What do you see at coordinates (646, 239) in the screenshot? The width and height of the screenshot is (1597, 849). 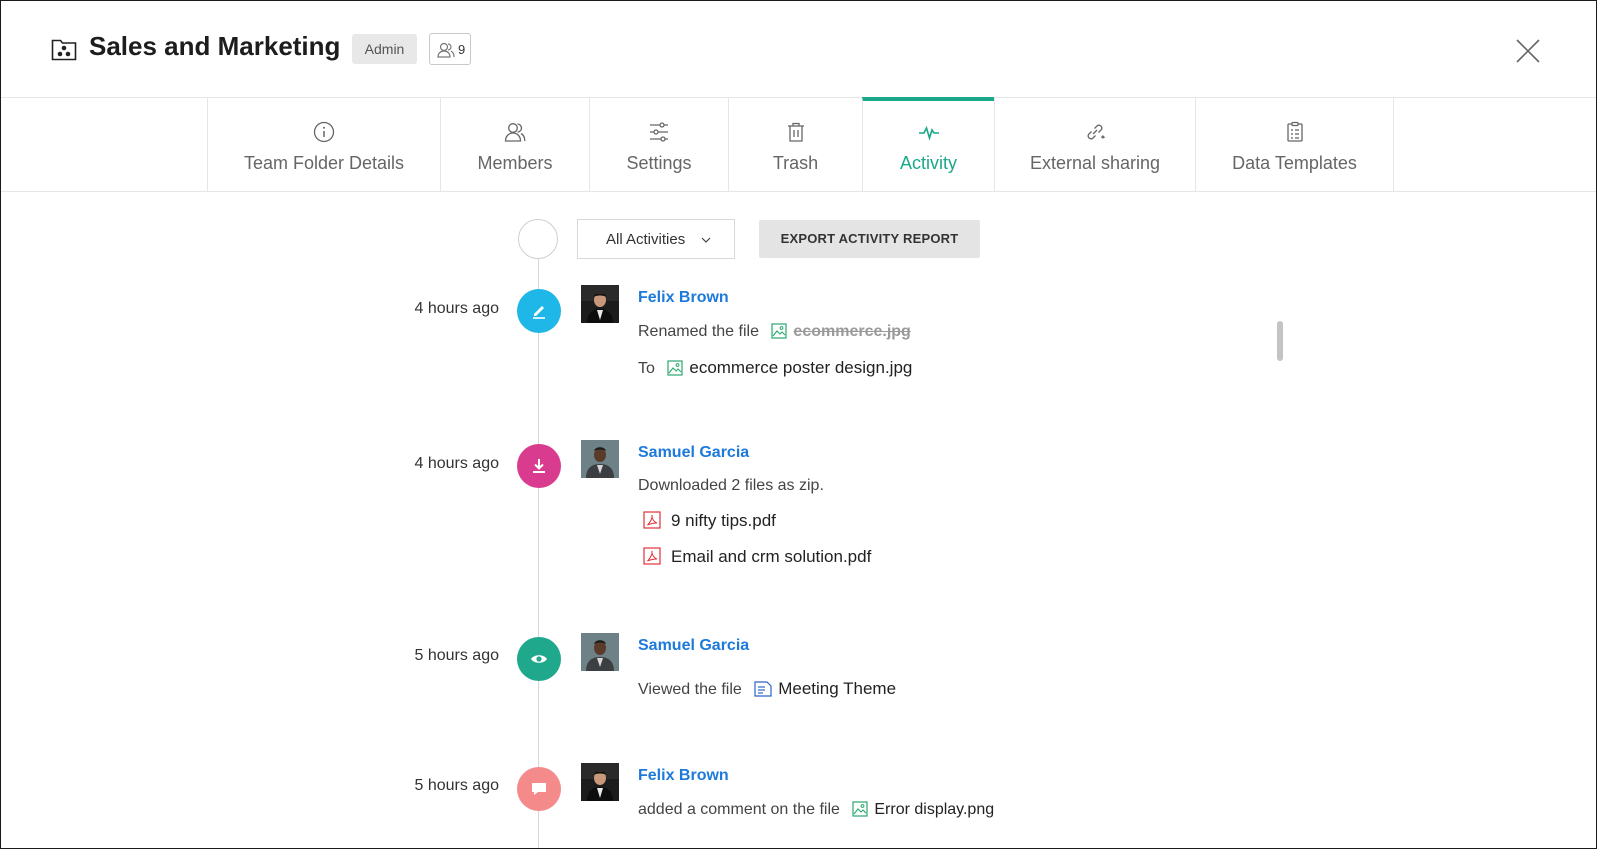 I see `filter-label: All Activities` at bounding box center [646, 239].